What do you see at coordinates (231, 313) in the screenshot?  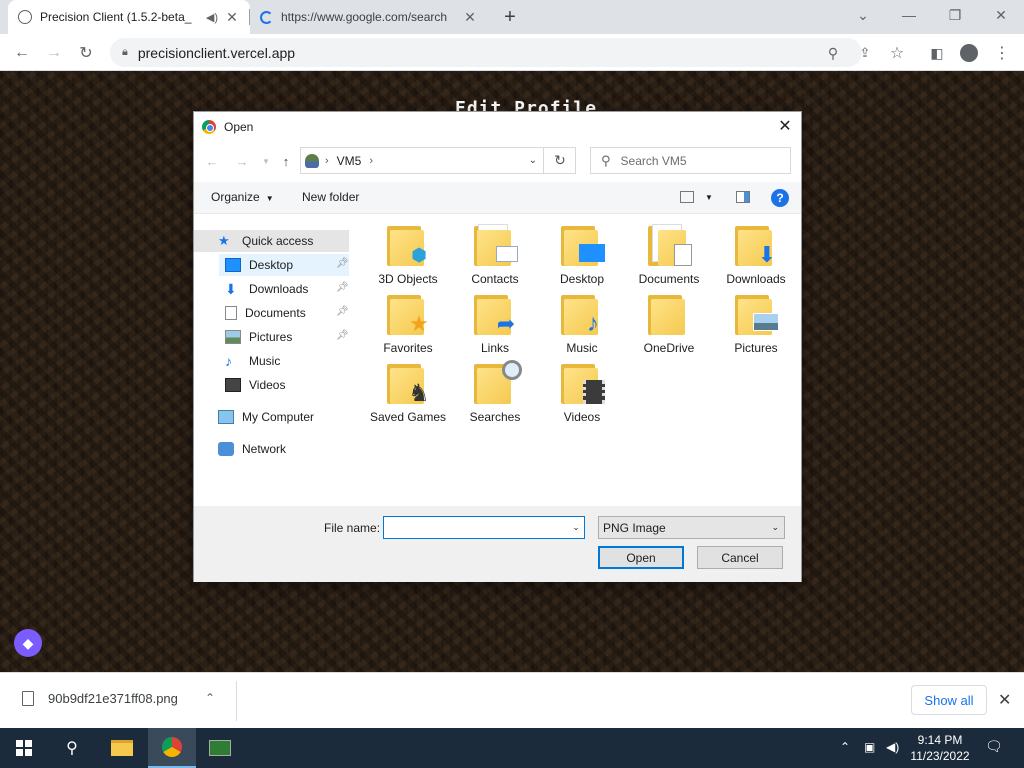 I see `document-icon` at bounding box center [231, 313].